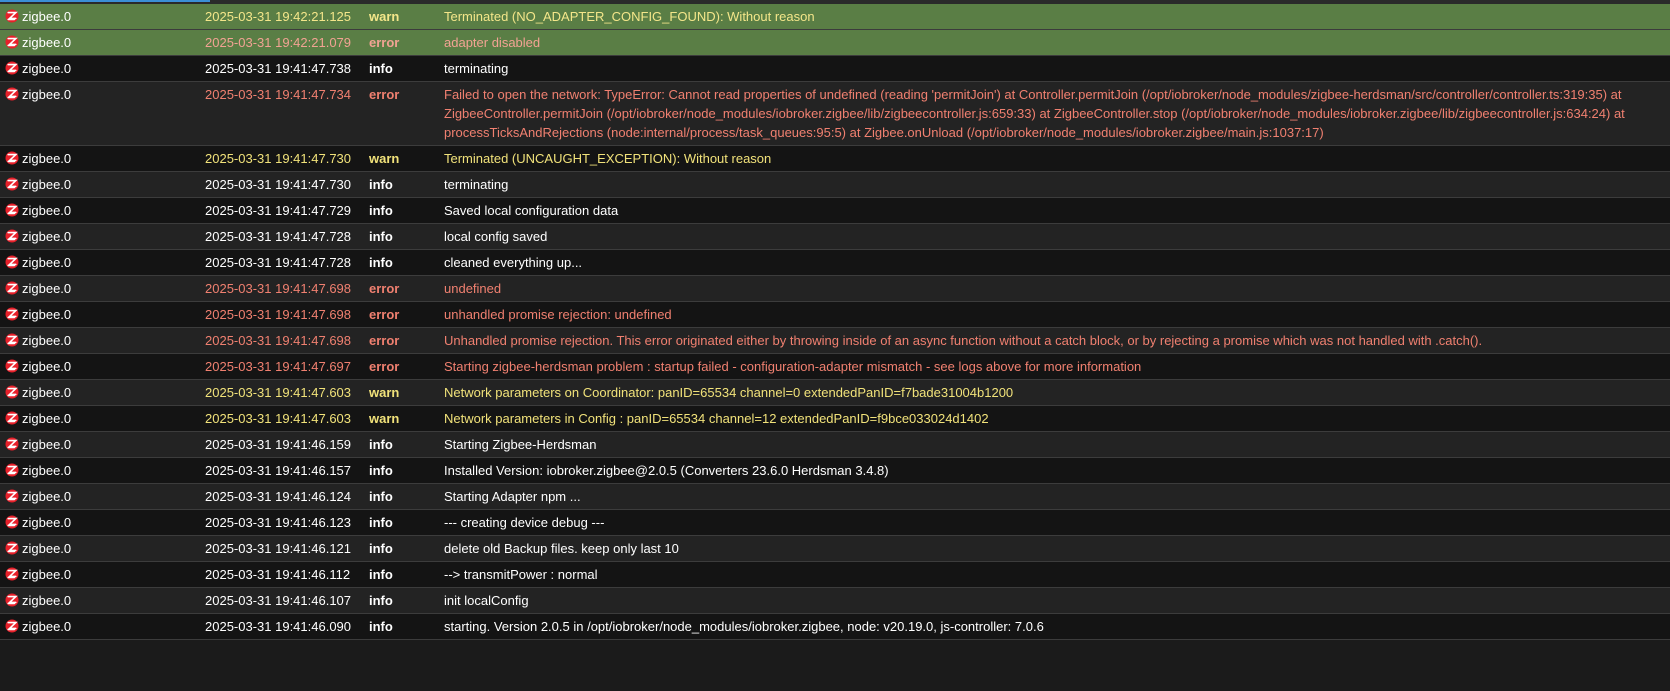  I want to click on log-message: Starting Zigbee-Herdsman, so click(520, 444).